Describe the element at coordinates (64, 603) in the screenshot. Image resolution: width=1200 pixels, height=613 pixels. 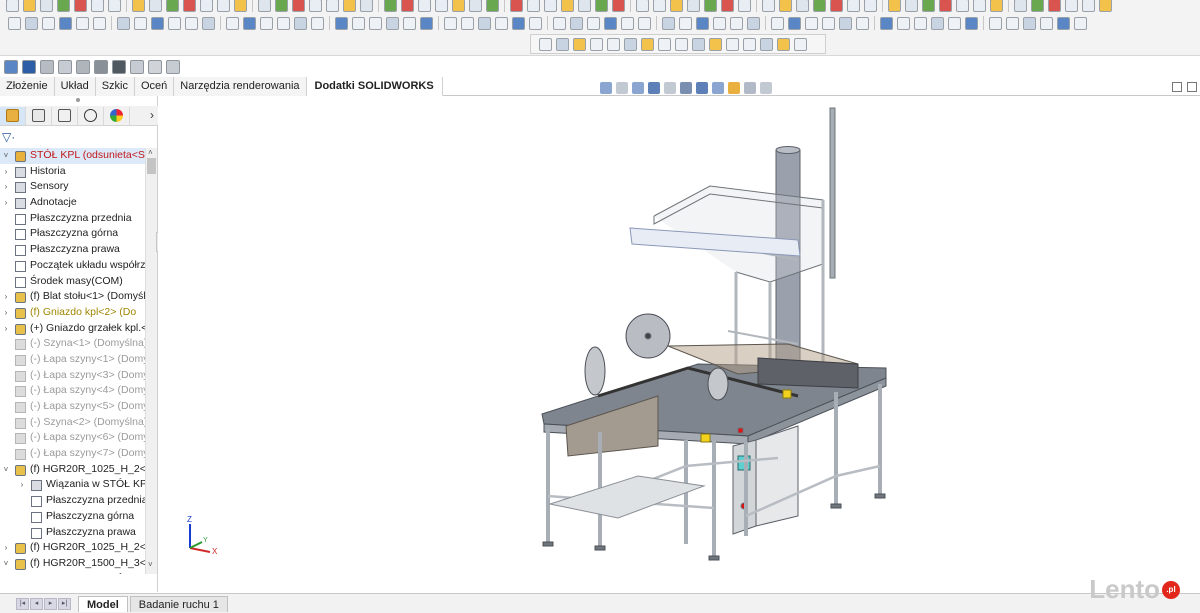
I see `last-tab-arrow-icon: ▸|` at that location.